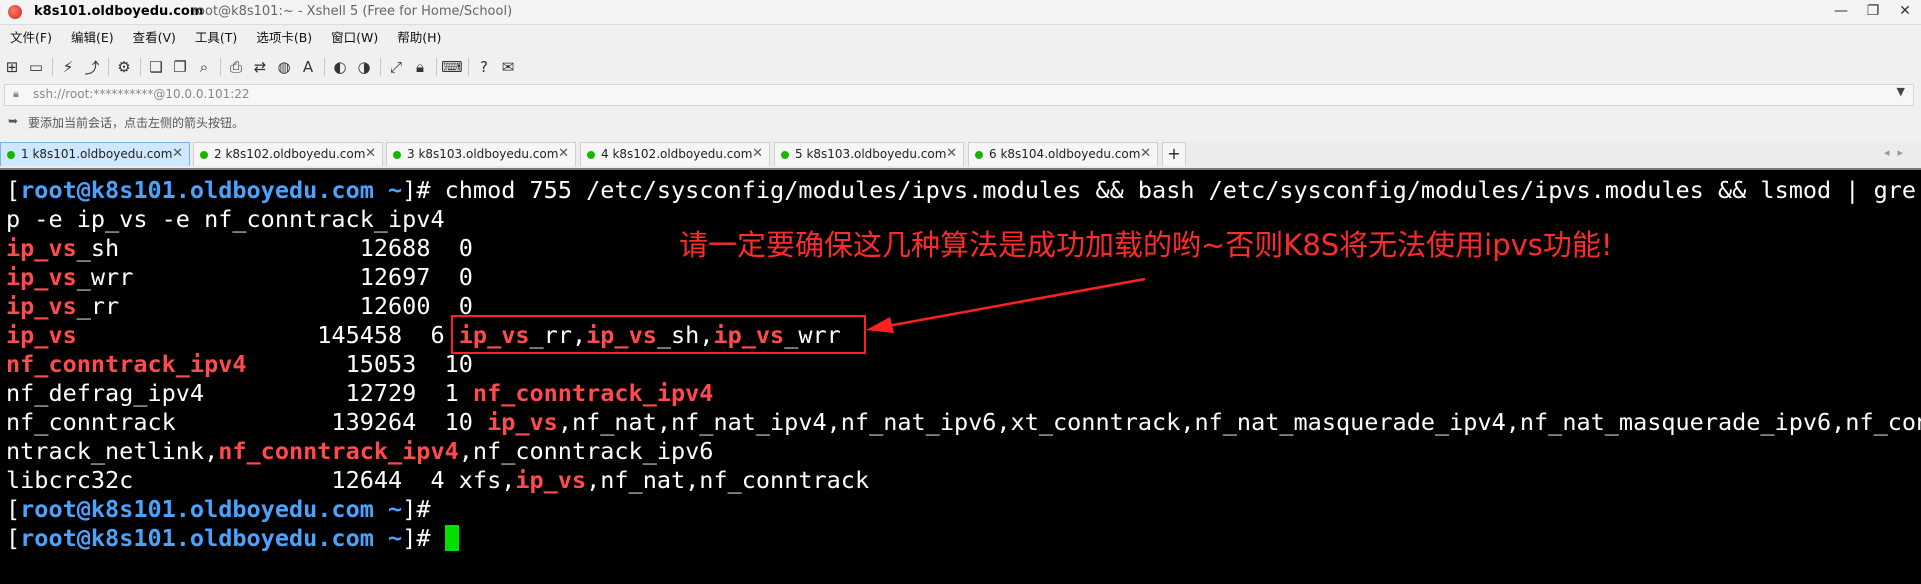 The height and width of the screenshot is (584, 1921). I want to click on reconnect-icon: ⤴, so click(92, 67).